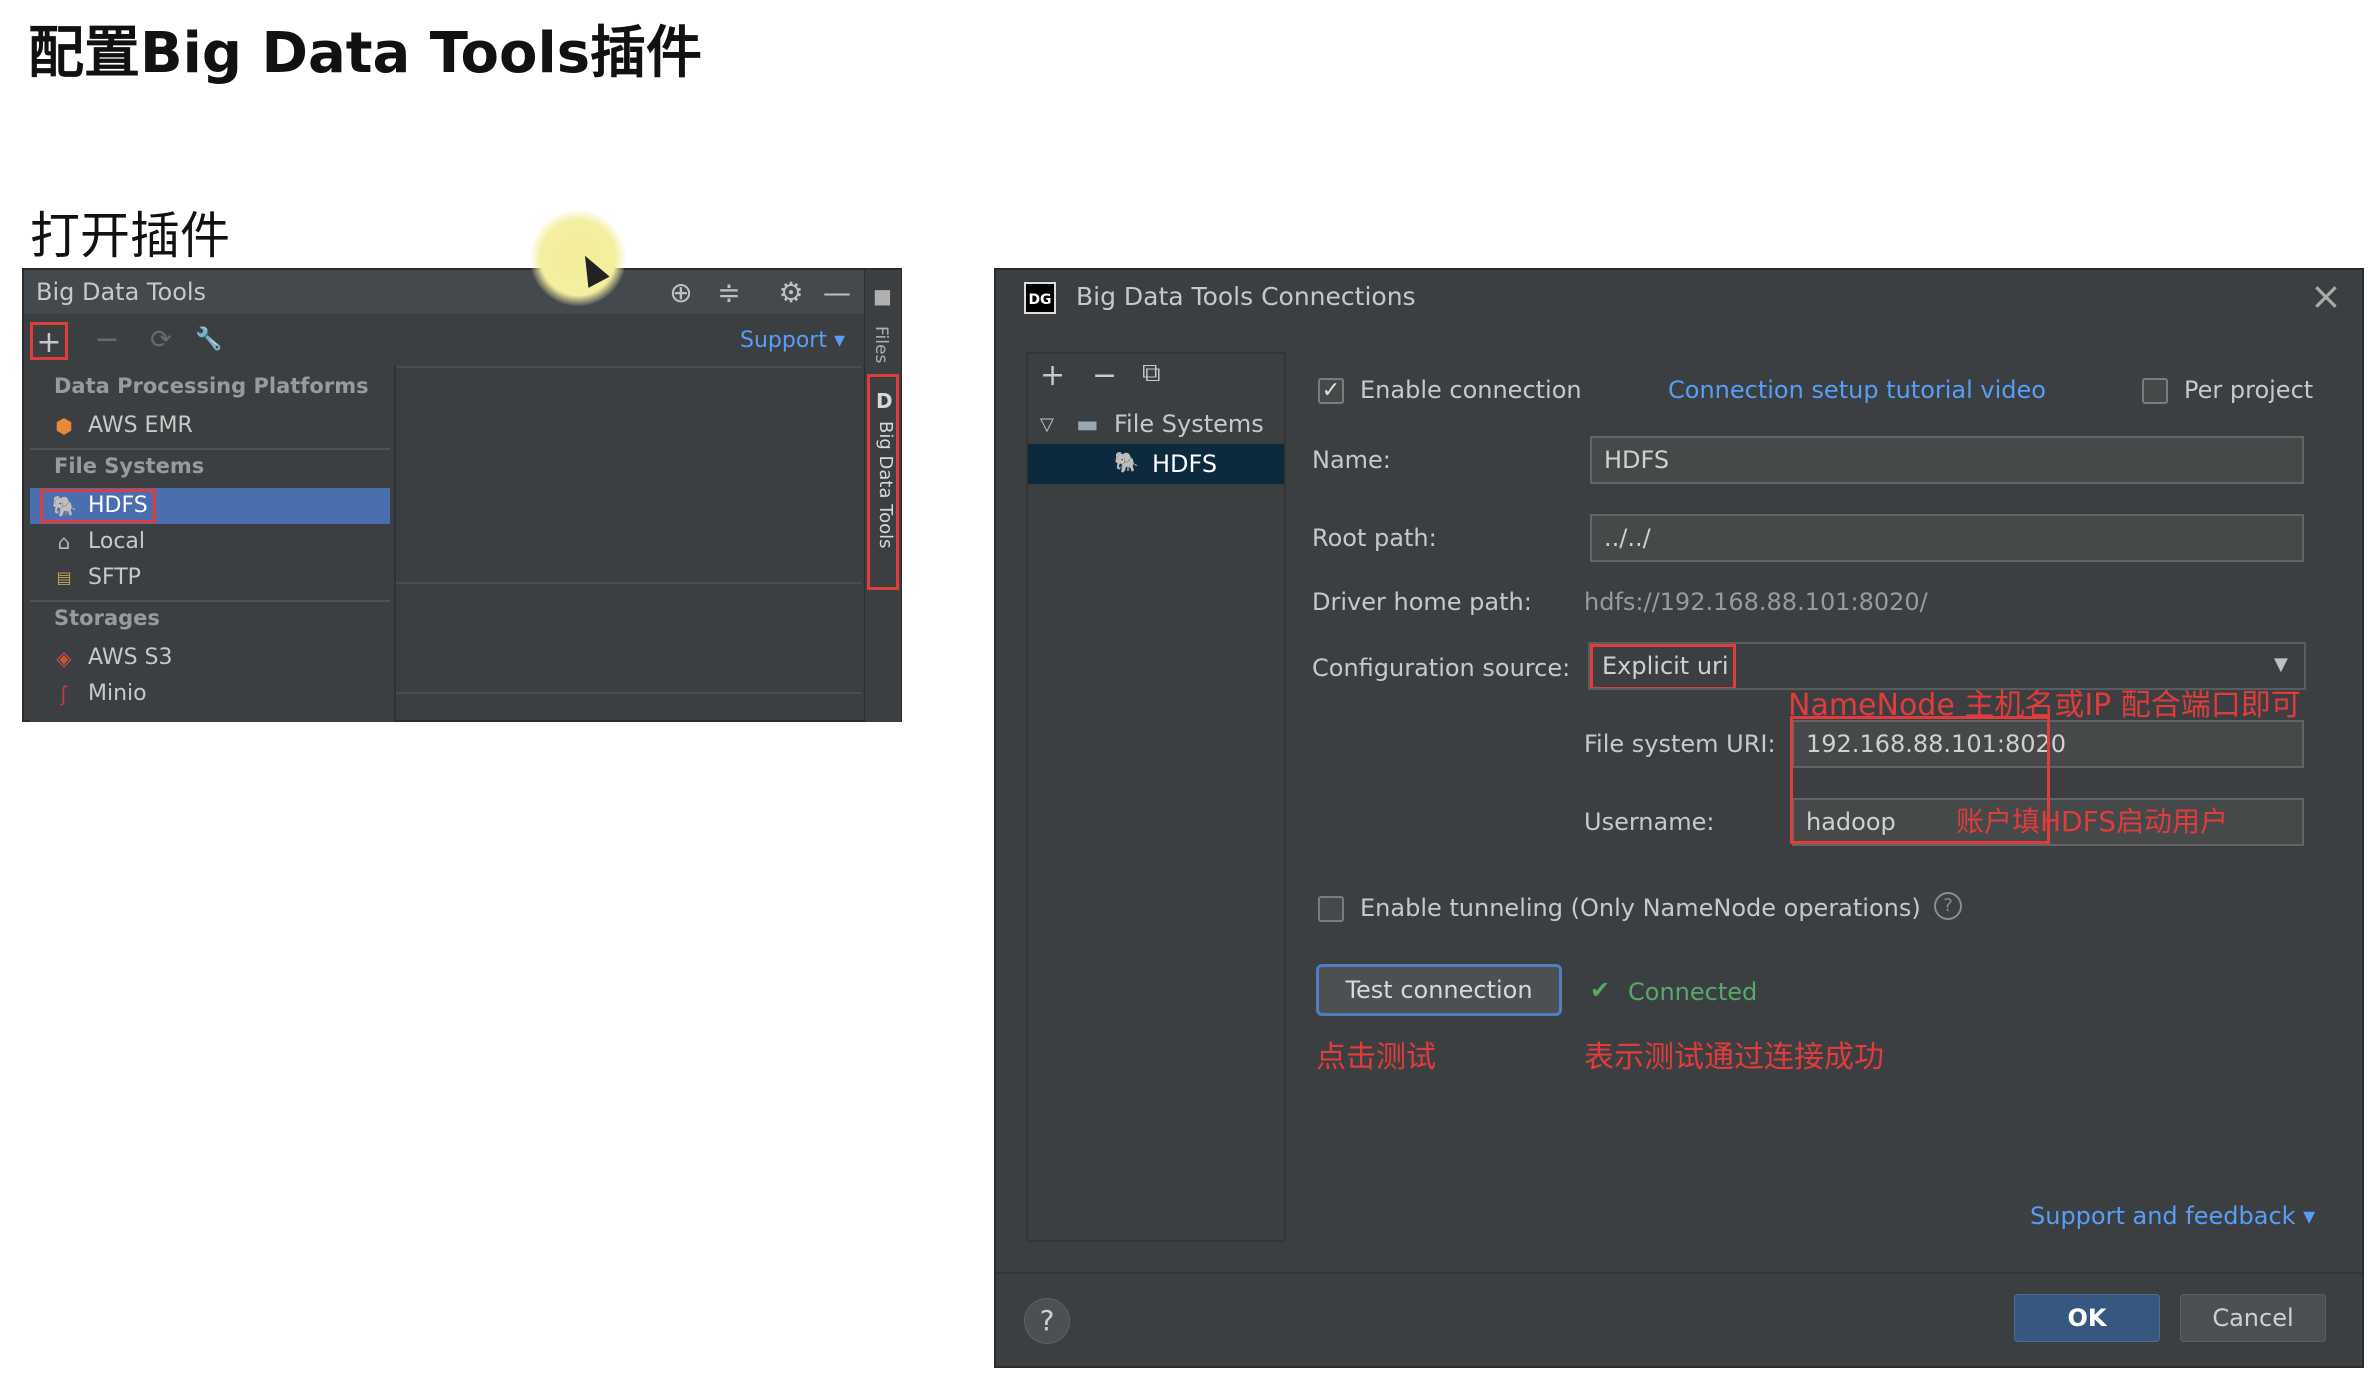 This screenshot has width=2370, height=1376. What do you see at coordinates (1047, 424) in the screenshot?
I see `chevron-down-icon: ▽` at bounding box center [1047, 424].